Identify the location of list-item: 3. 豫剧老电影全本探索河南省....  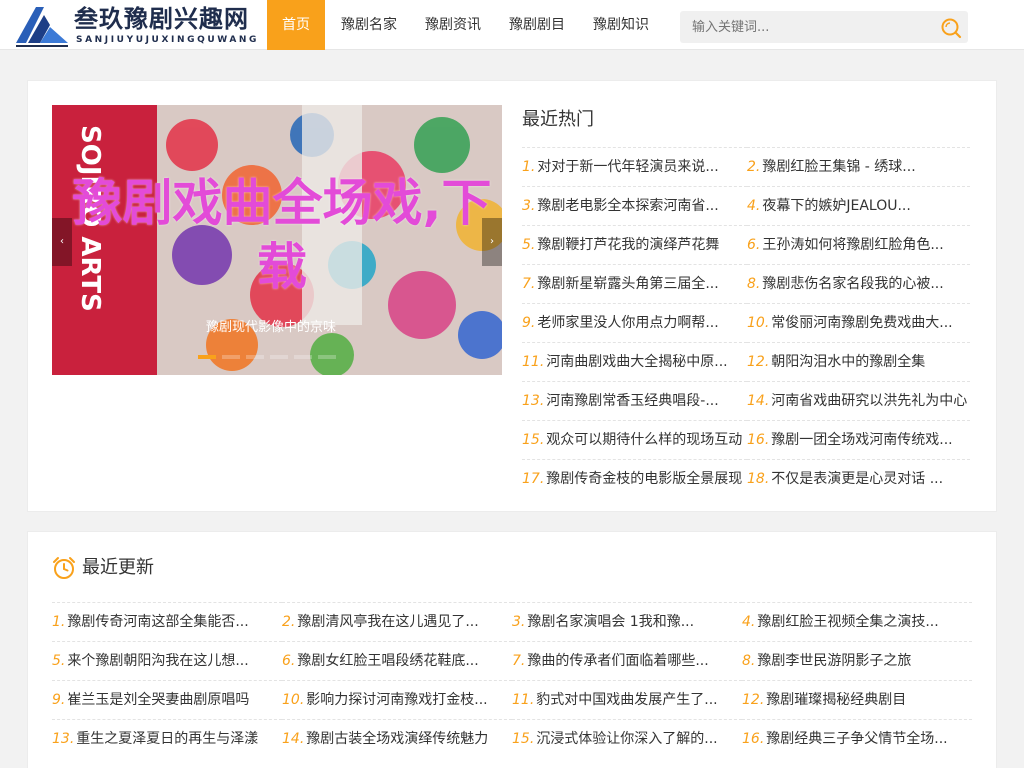
(634, 205).